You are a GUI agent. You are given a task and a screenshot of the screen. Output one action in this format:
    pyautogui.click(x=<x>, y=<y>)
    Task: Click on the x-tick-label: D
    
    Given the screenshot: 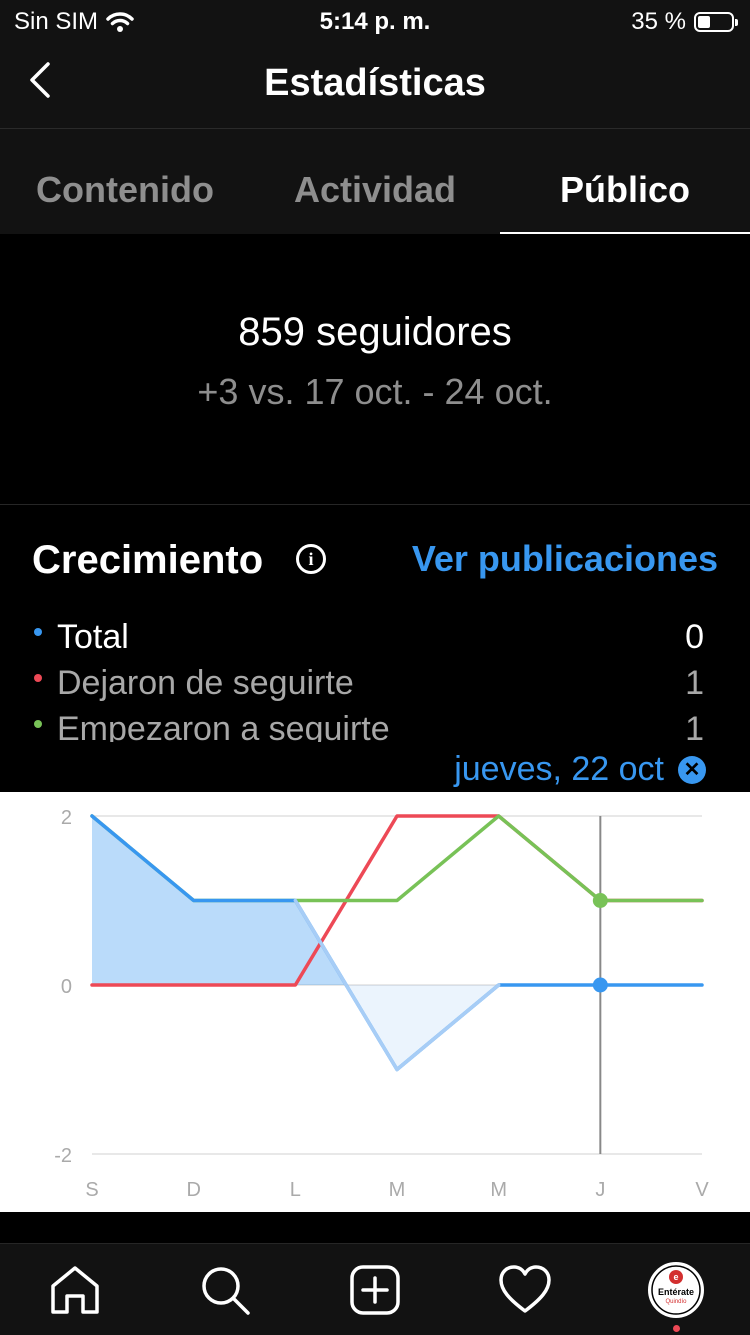 What is the action you would take?
    pyautogui.click(x=193, y=1190)
    